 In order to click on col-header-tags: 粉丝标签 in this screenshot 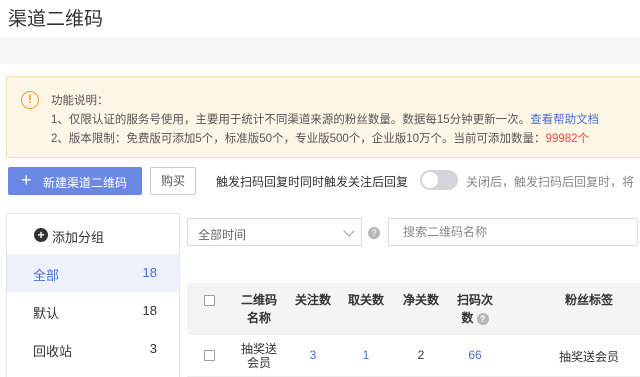, I will do `click(588, 300)`.